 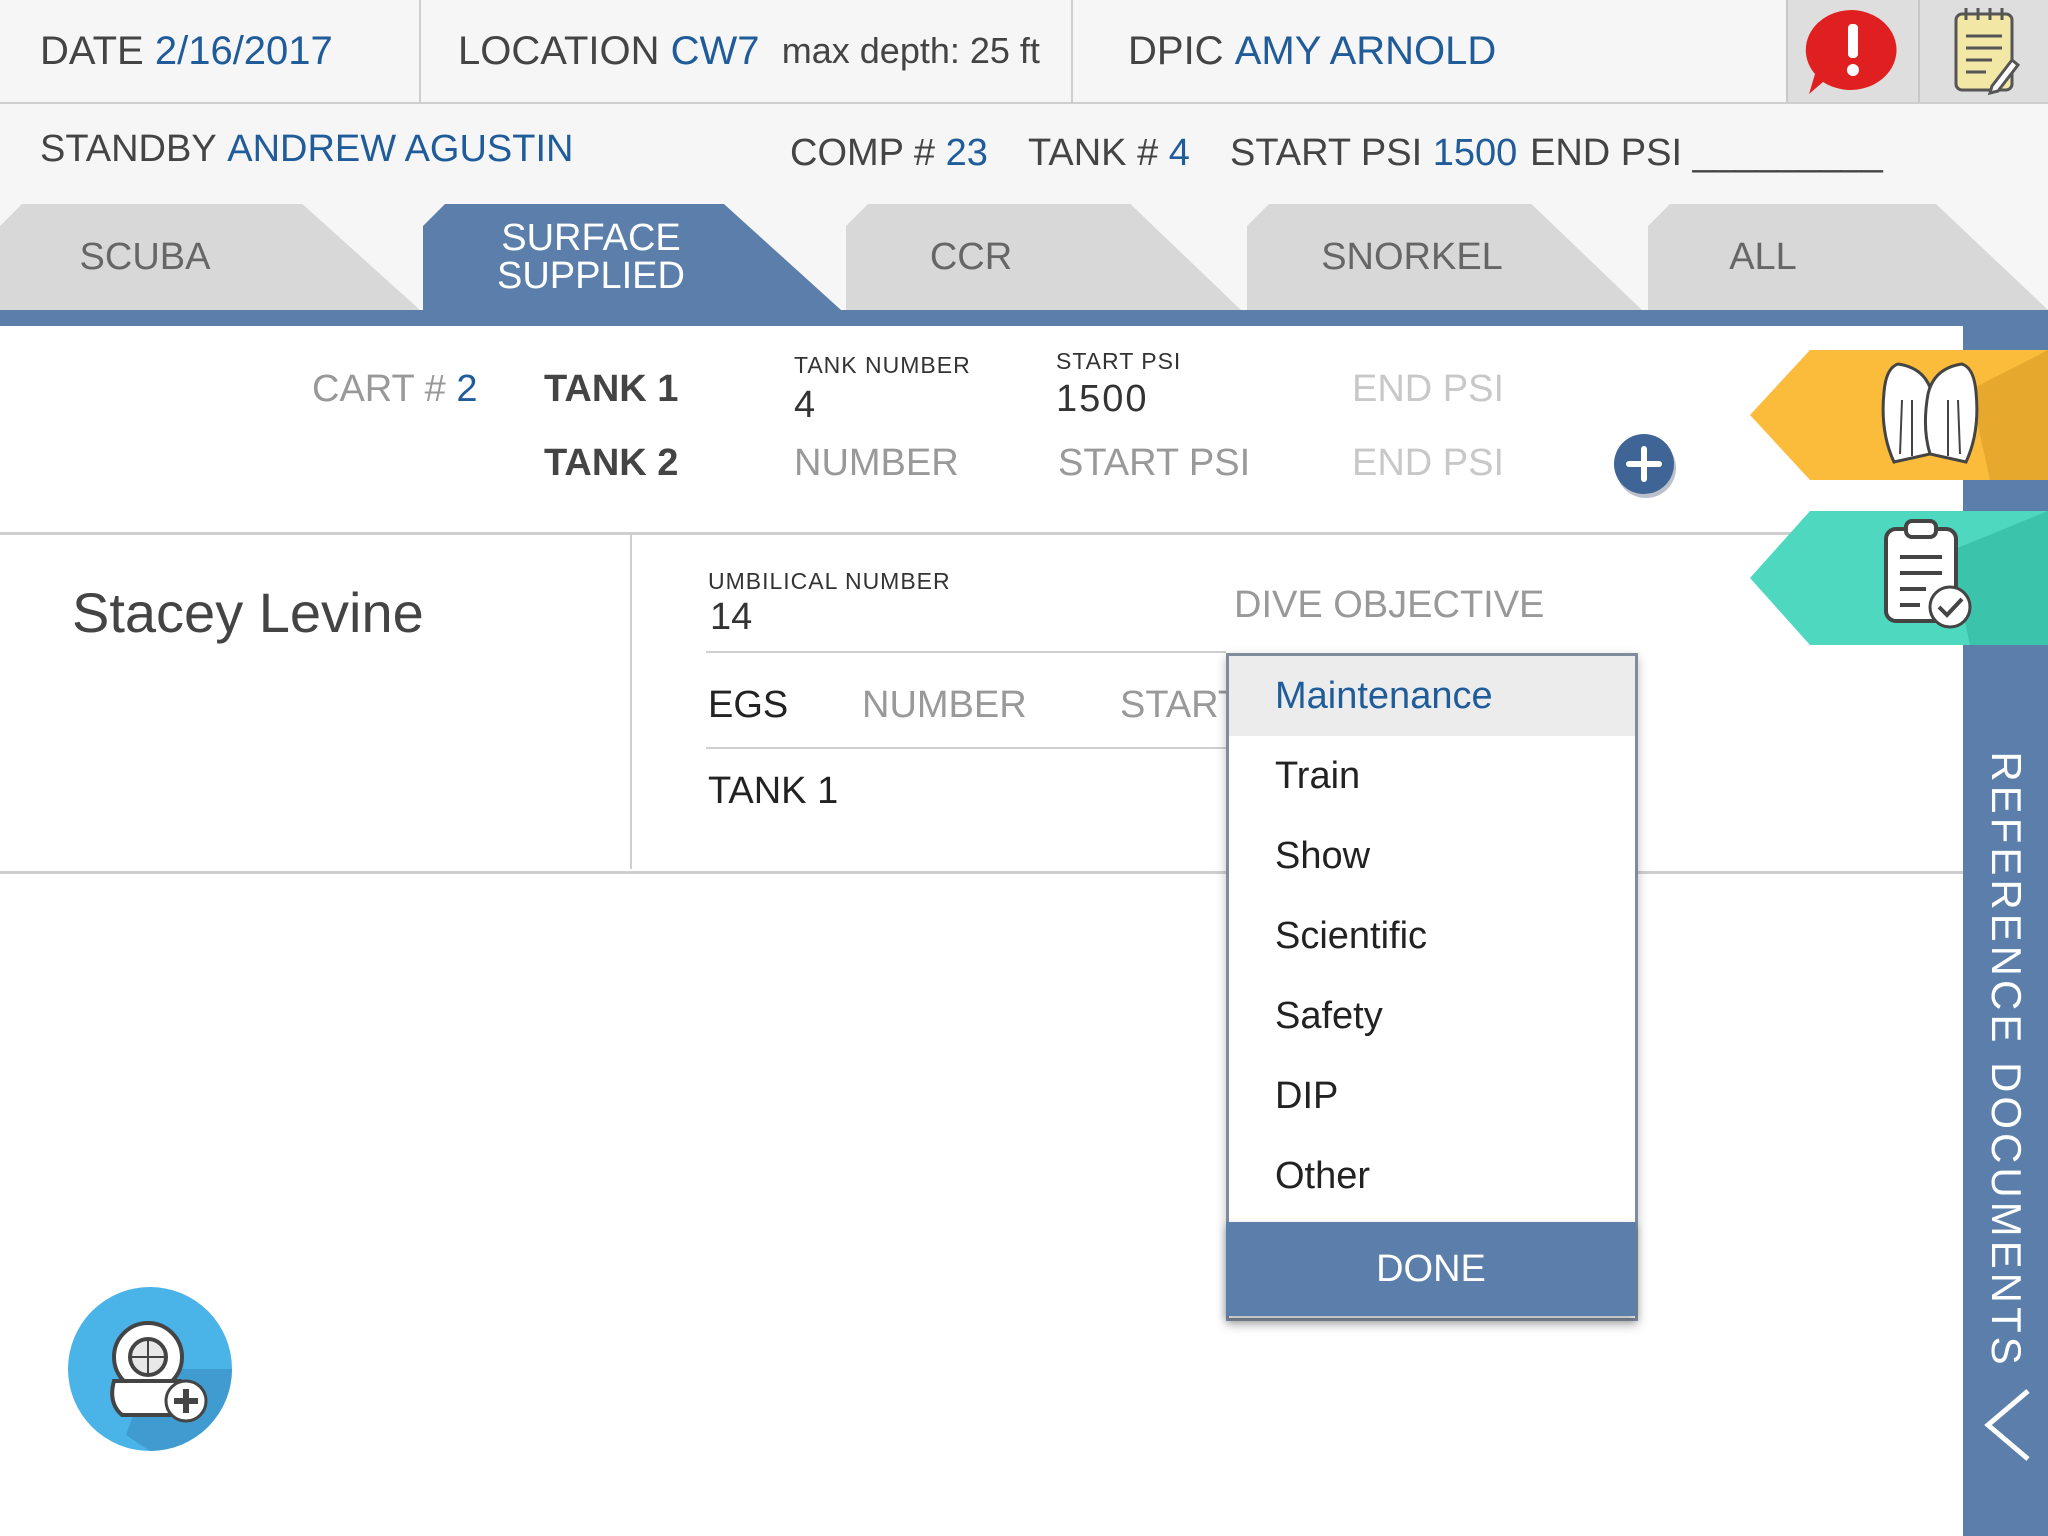 I want to click on egs-number-input: NUMBER, so click(x=944, y=705).